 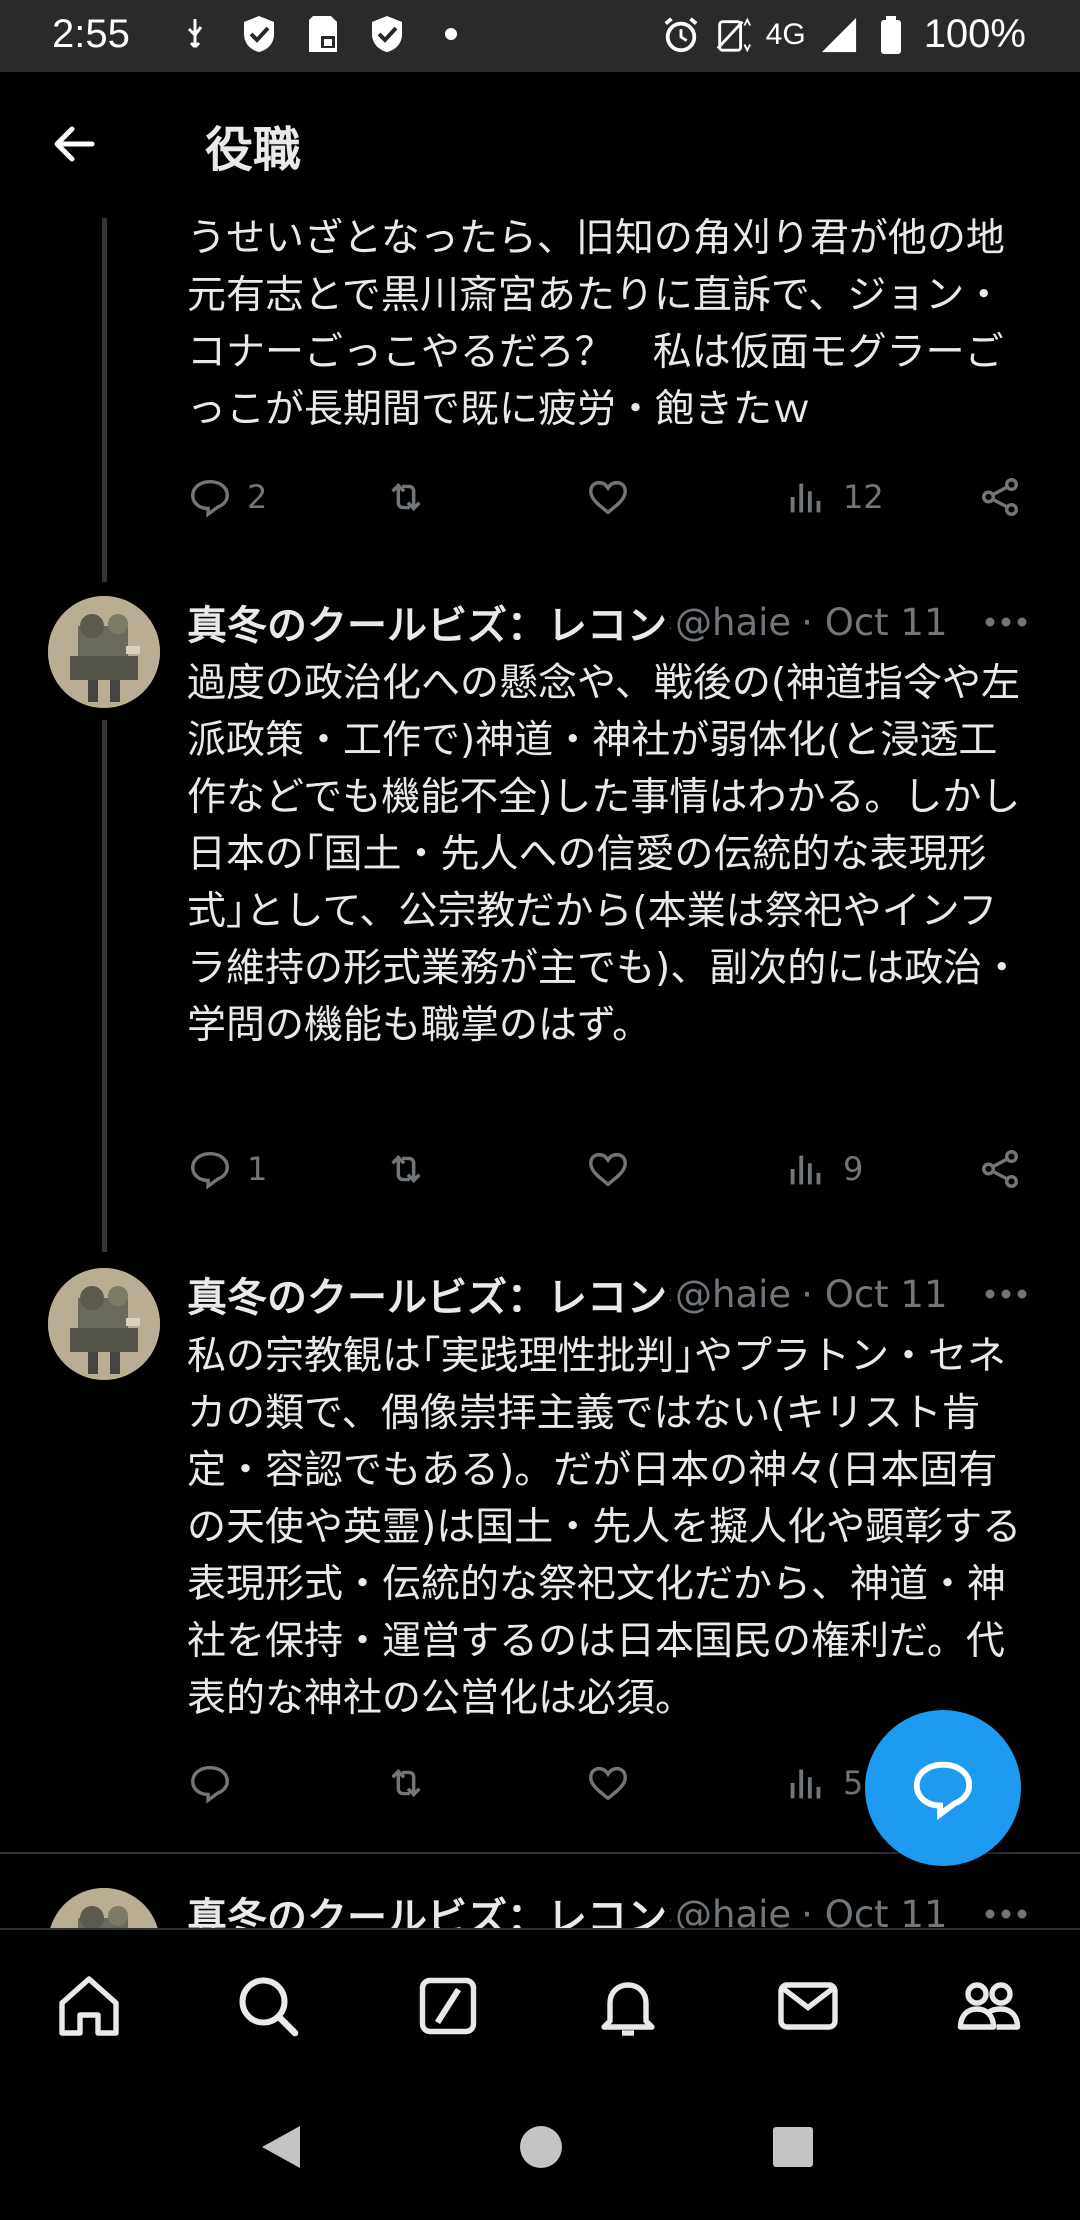 I want to click on views-count: 9, so click(x=853, y=1169).